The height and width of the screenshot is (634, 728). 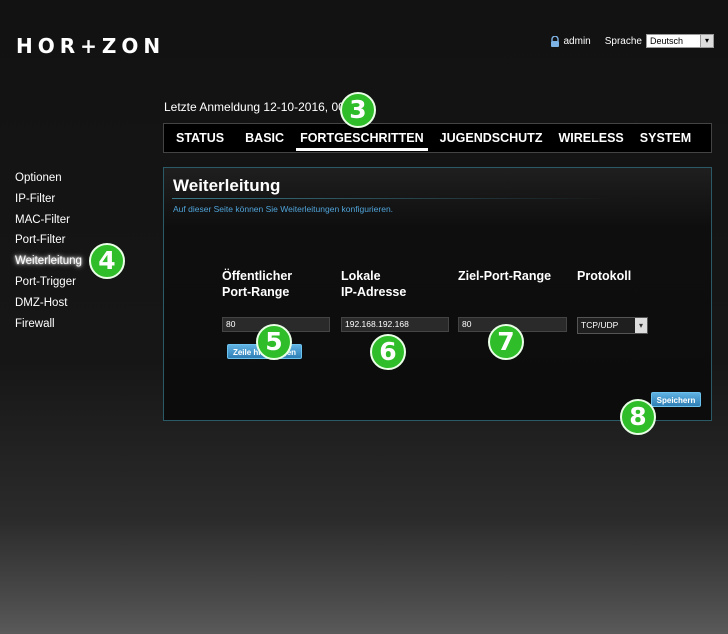 I want to click on col-target-port-range: Ziel-Port-Range, so click(x=505, y=276).